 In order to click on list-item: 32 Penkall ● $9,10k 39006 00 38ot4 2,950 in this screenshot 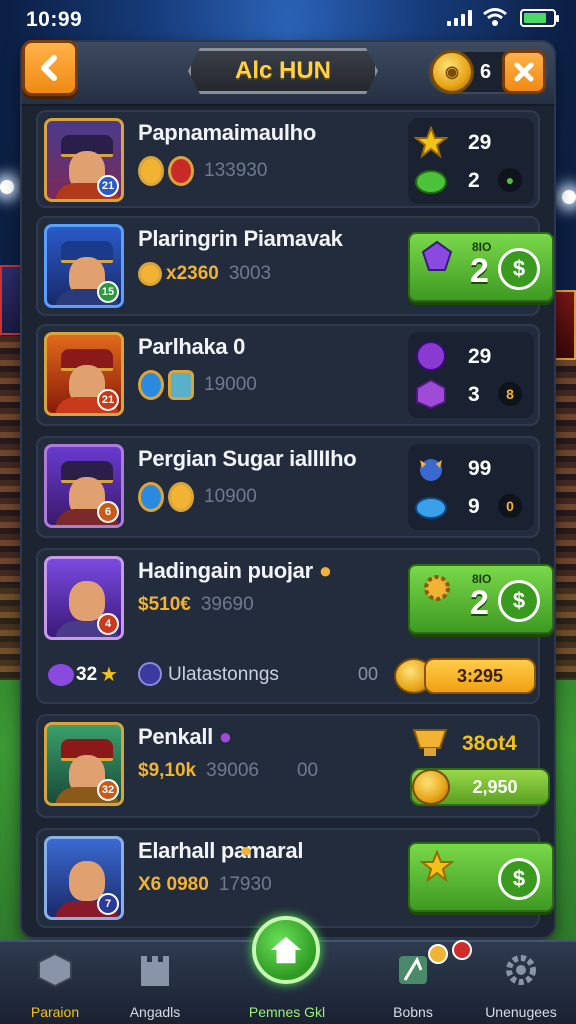, I will do `click(293, 766)`.